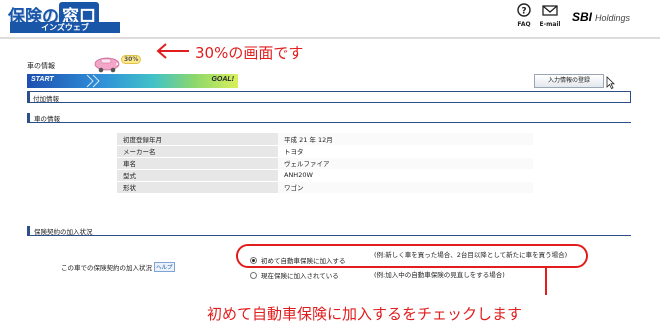  I want to click on row-label: 型式, so click(197, 175).